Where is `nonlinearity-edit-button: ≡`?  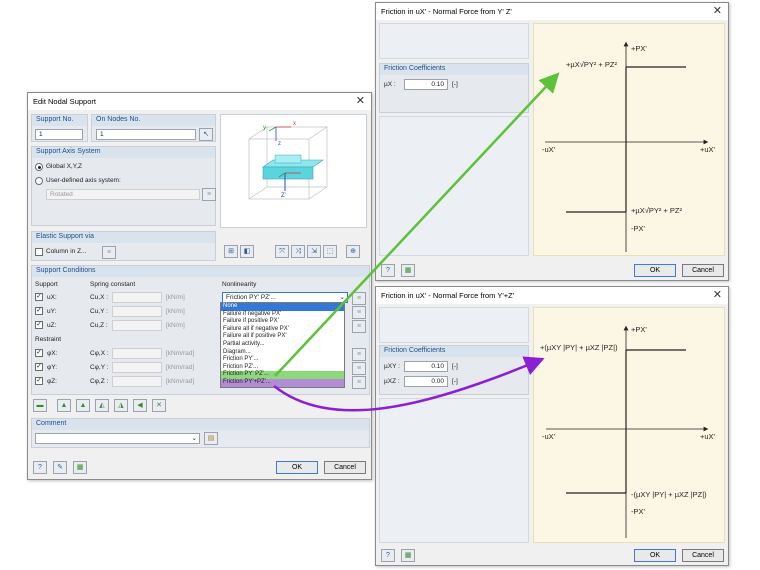 nonlinearity-edit-button: ≡ is located at coordinates (359, 298).